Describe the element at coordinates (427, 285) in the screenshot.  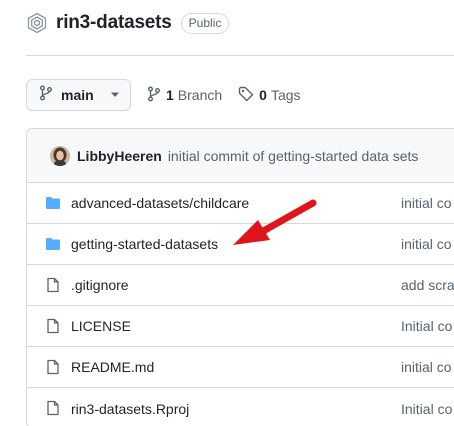
I see `file-commit-message: add scra` at that location.